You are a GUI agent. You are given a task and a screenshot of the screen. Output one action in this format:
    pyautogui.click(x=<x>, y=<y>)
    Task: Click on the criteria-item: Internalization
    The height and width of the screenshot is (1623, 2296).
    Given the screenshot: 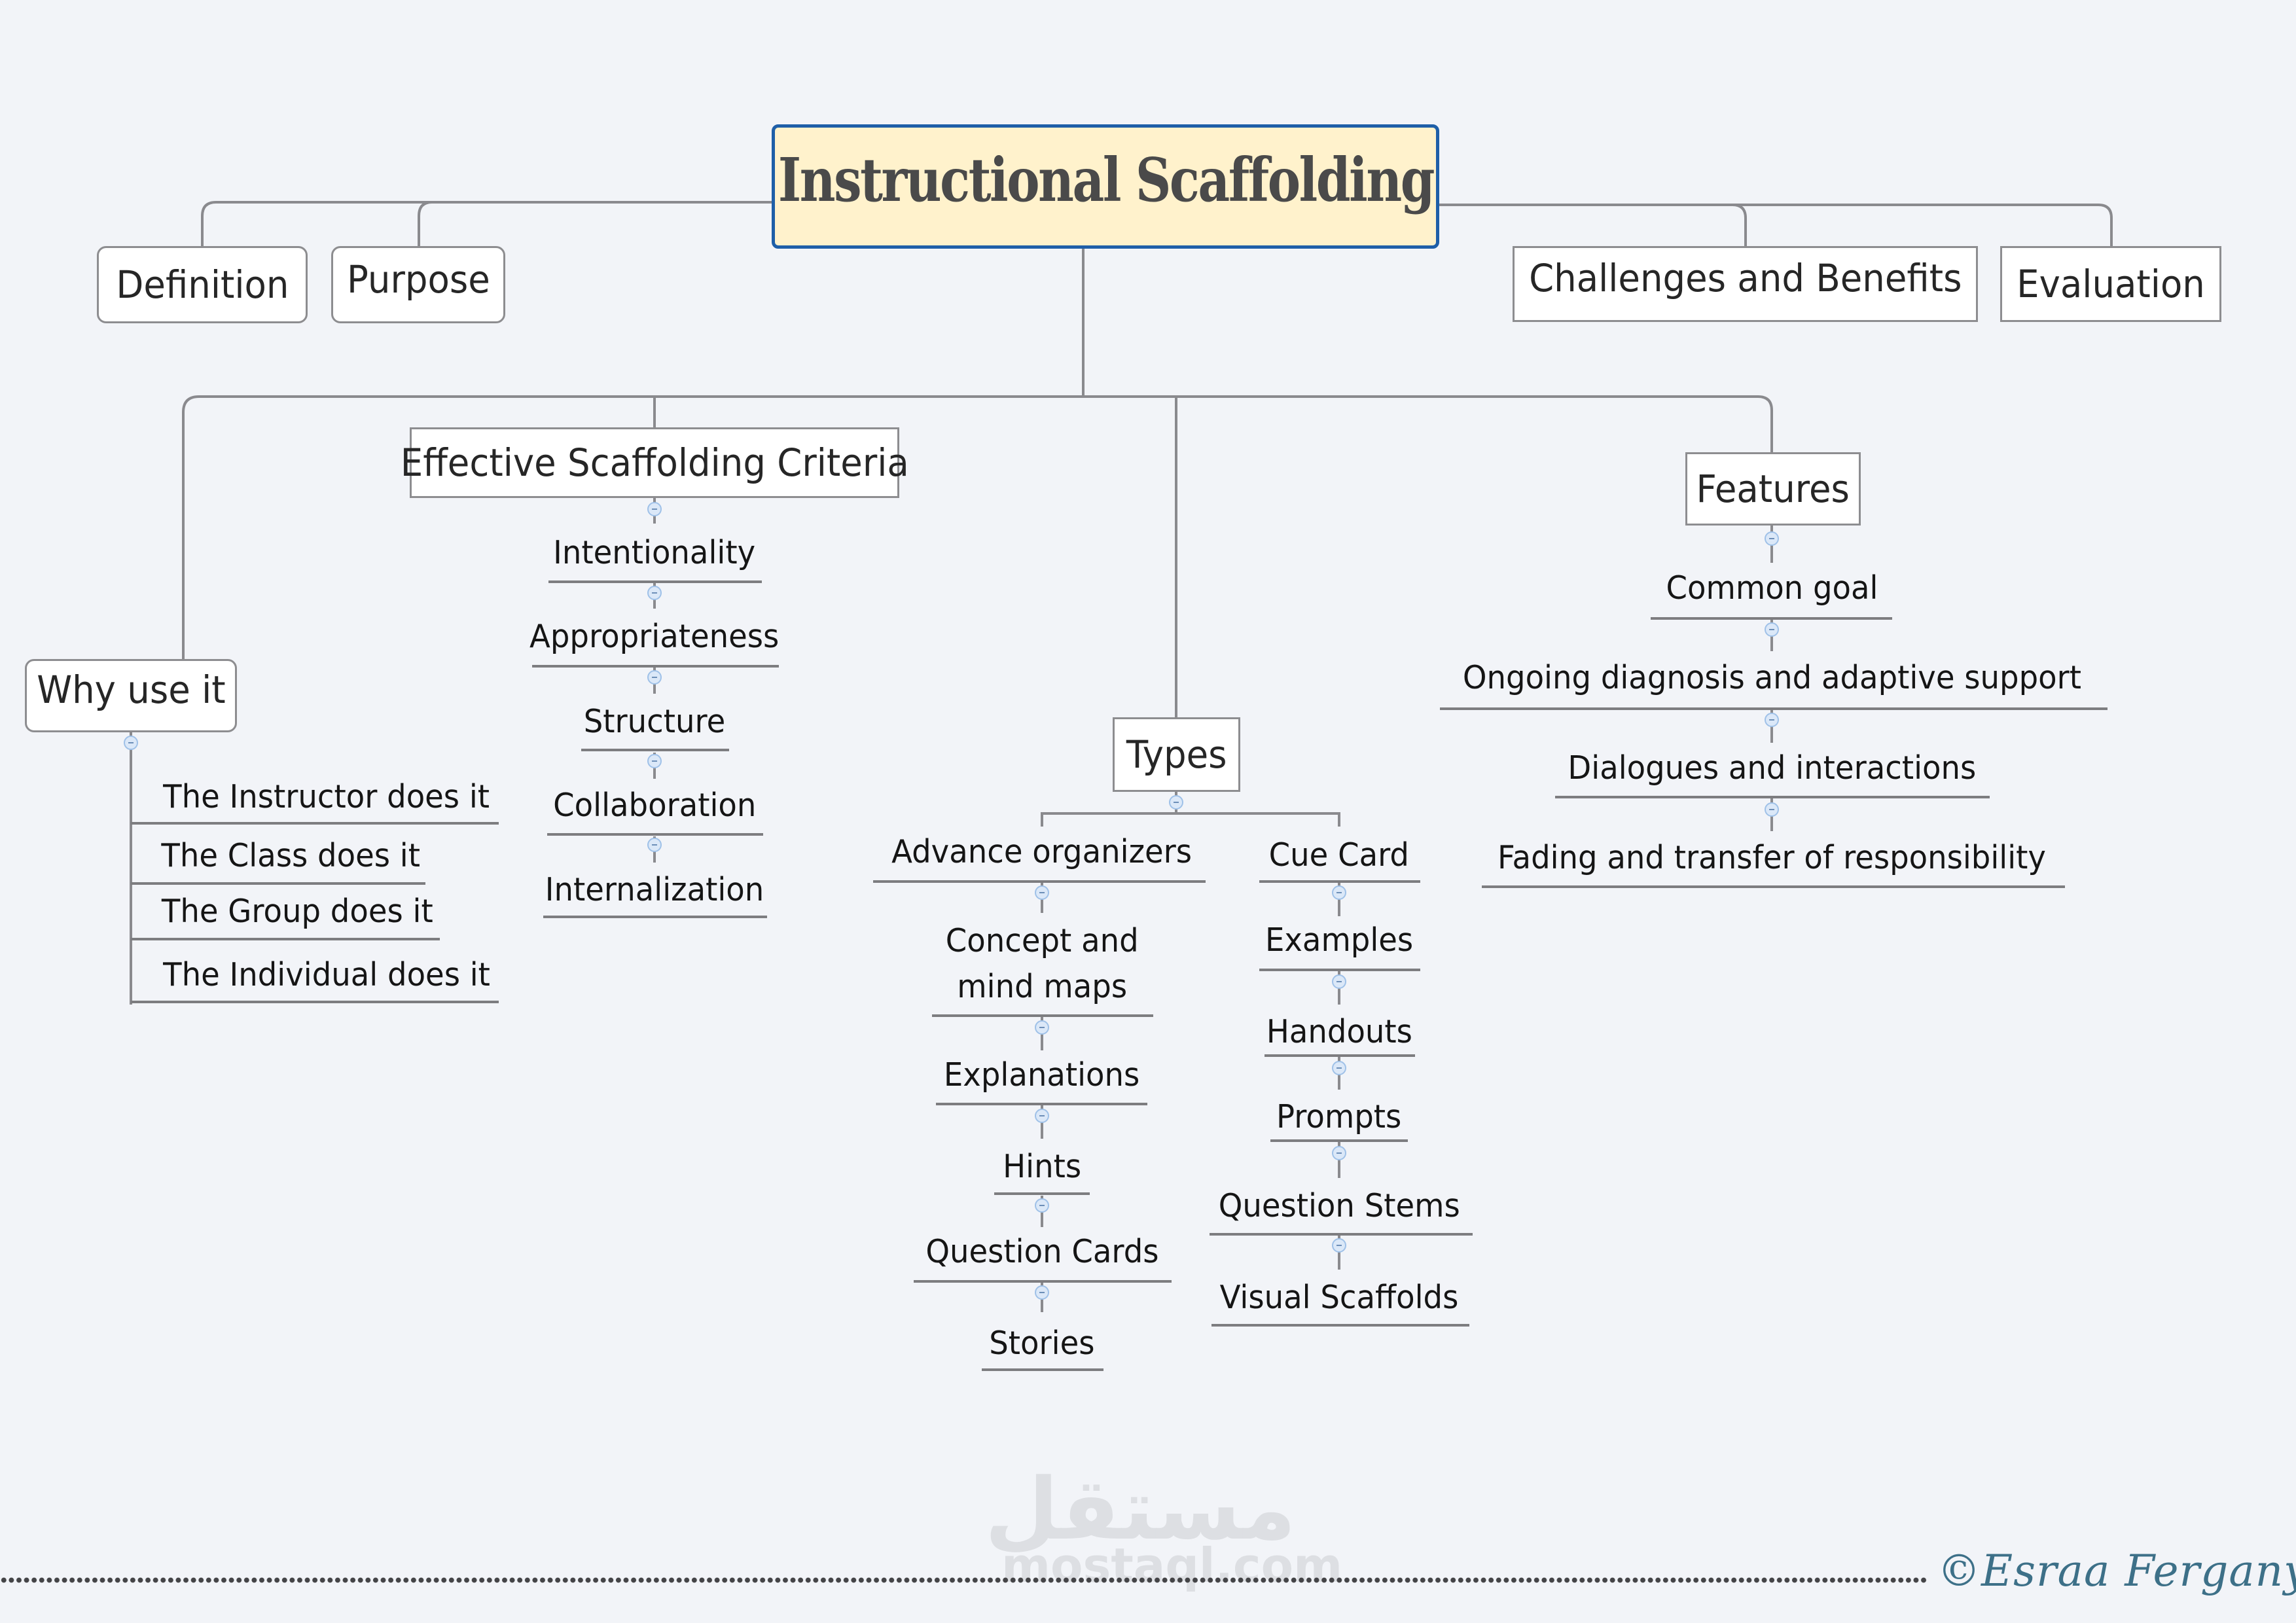 What is the action you would take?
    pyautogui.click(x=654, y=890)
    